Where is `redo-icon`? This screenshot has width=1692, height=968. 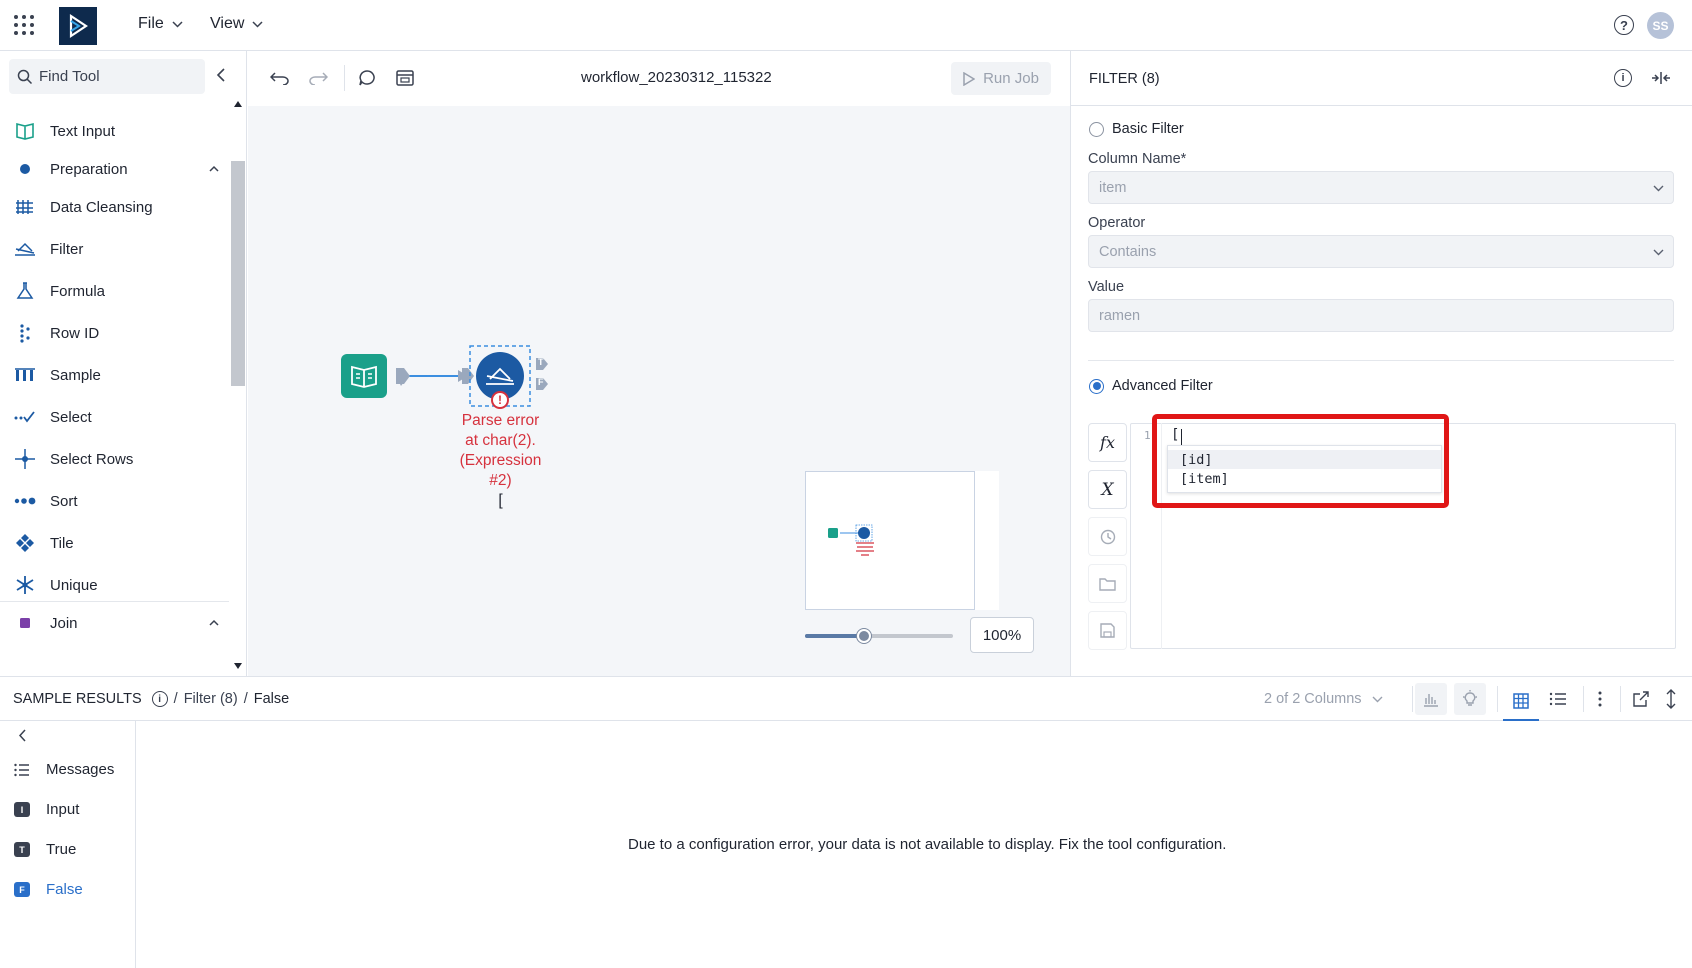 redo-icon is located at coordinates (318, 78).